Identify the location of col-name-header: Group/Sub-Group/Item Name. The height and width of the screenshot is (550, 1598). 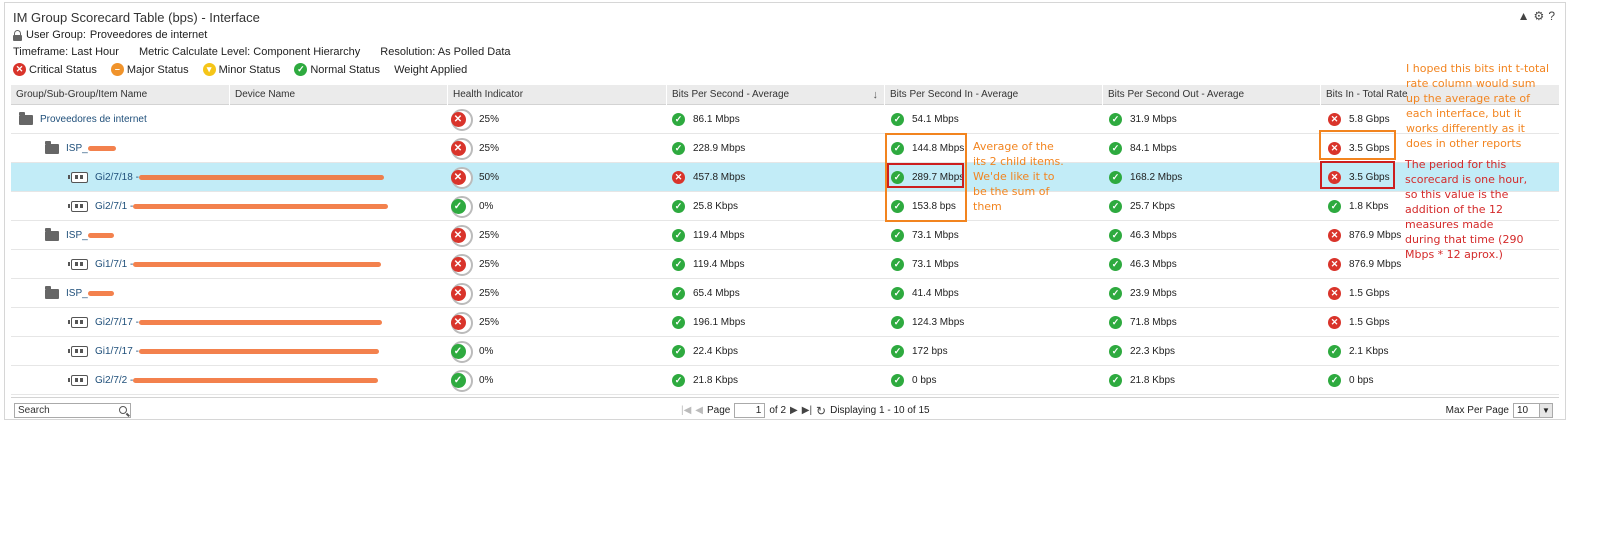
(120, 95).